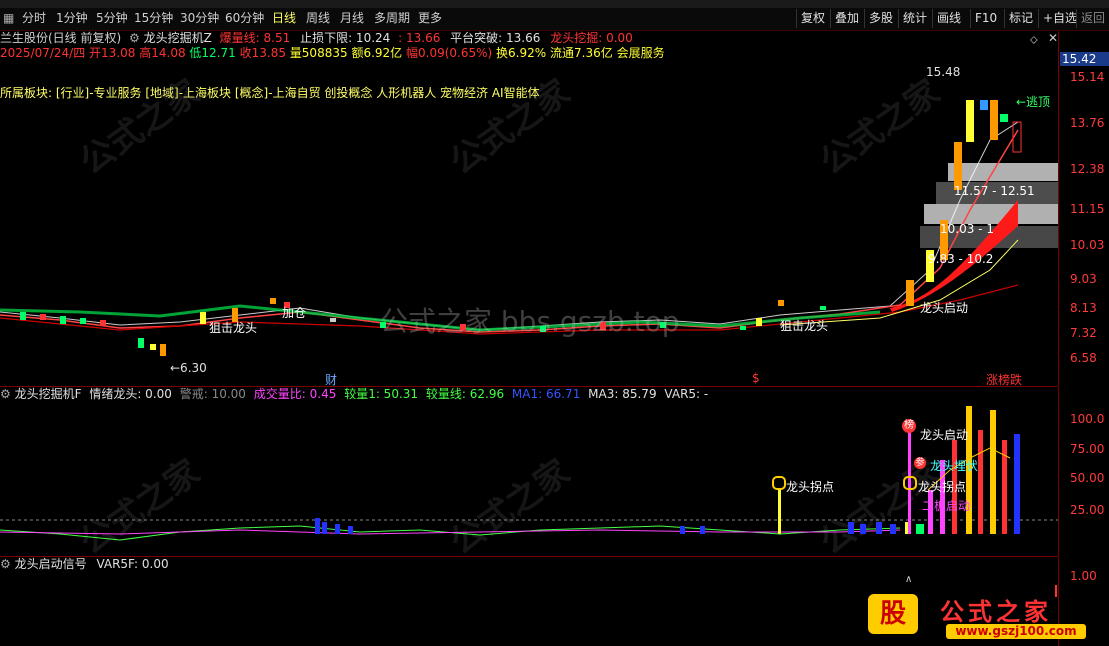 This screenshot has width=1109, height=646. Describe the element at coordinates (153, 18) in the screenshot. I see `period-tab-4: 15分钟` at that location.